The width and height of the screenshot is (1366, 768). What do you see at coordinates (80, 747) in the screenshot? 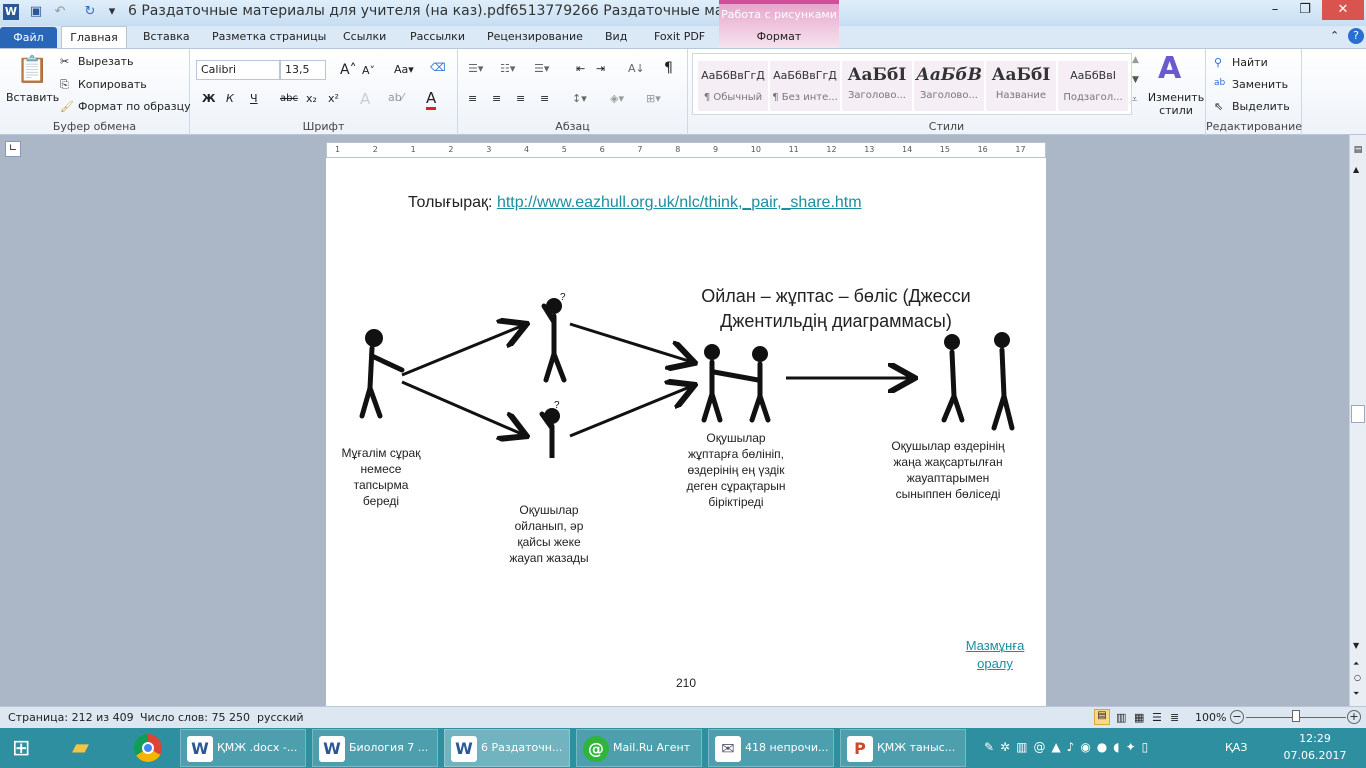
I see `file-explorer-icon: ▰` at bounding box center [80, 747].